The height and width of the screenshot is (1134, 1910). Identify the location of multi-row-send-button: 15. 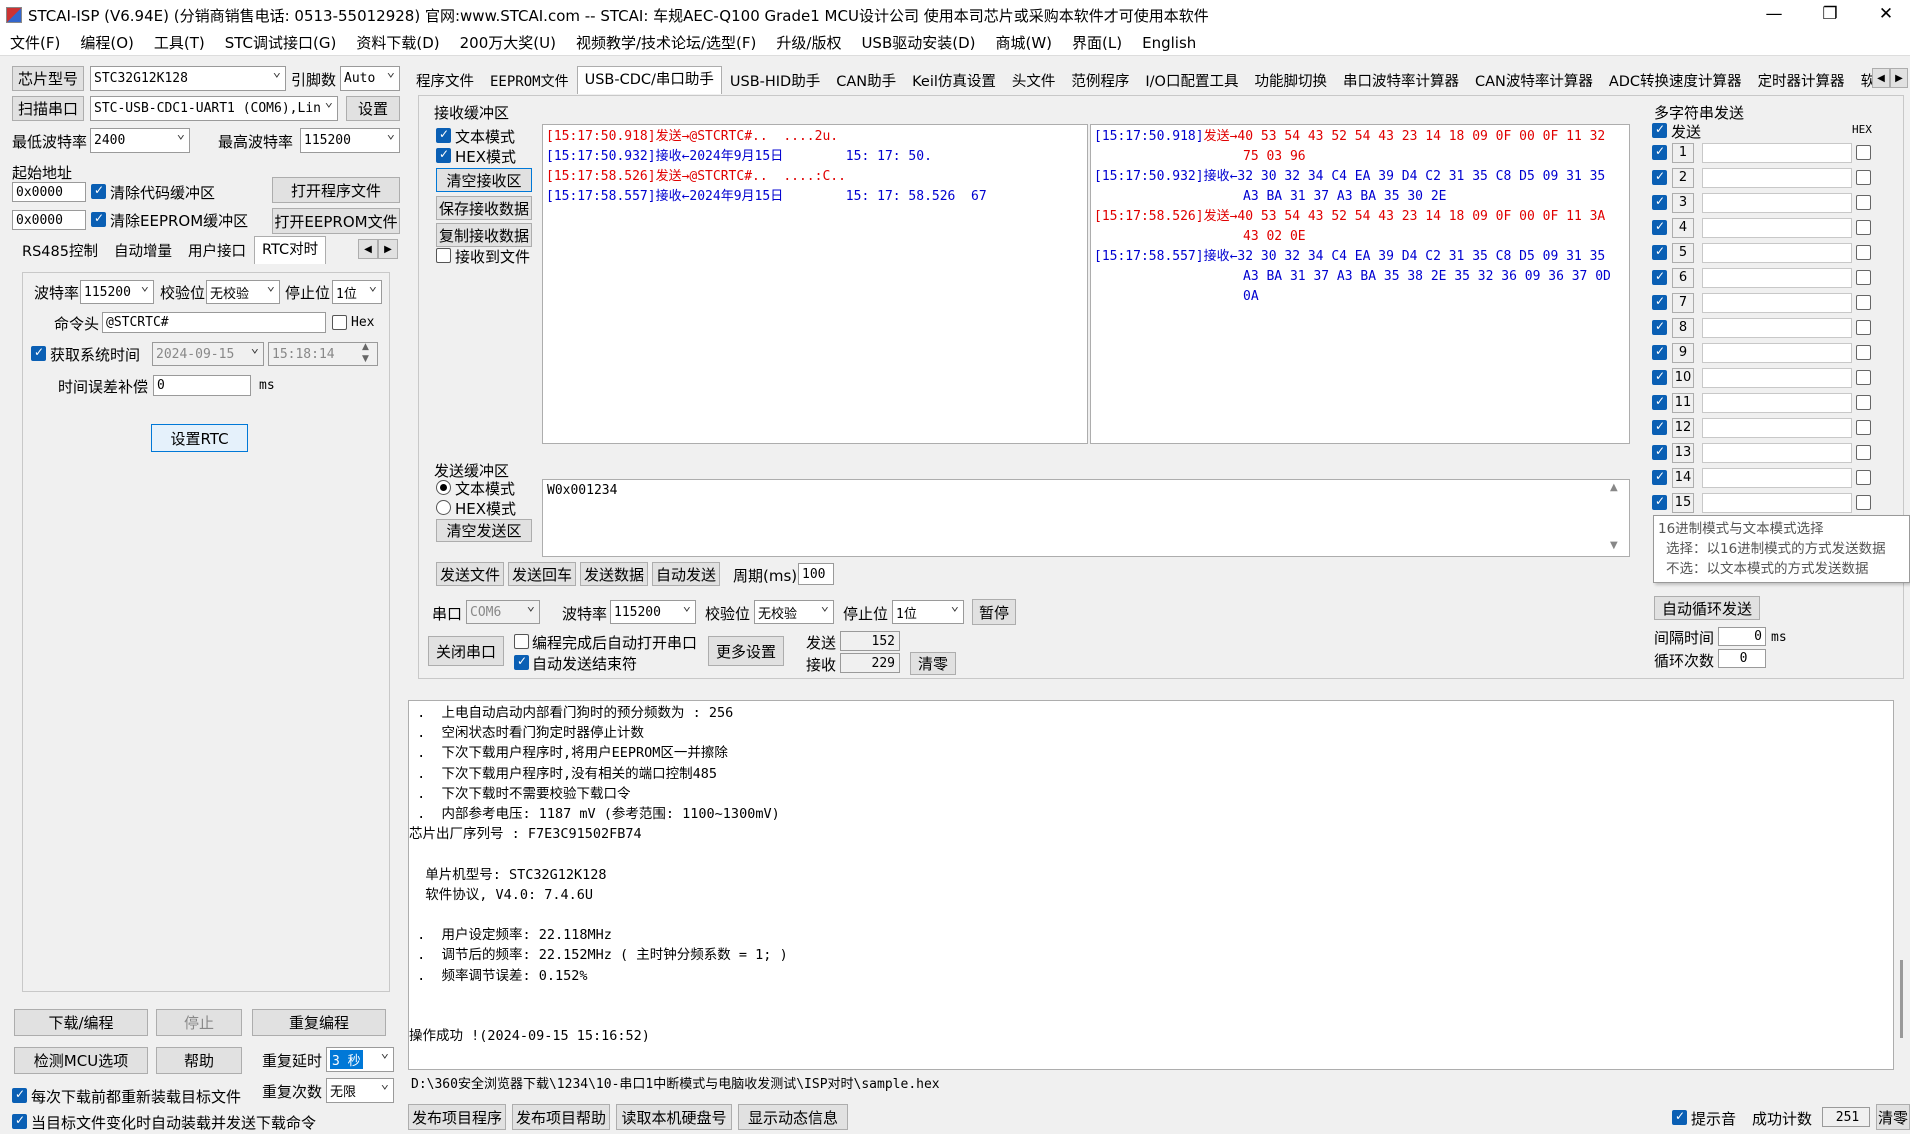
(1683, 503).